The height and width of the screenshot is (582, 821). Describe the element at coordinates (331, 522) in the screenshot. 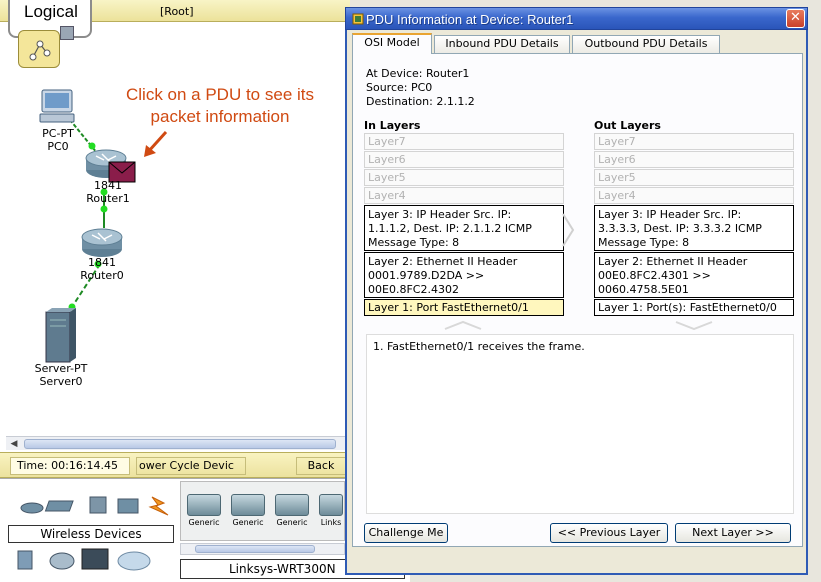

I see `device-model-label: Links` at that location.